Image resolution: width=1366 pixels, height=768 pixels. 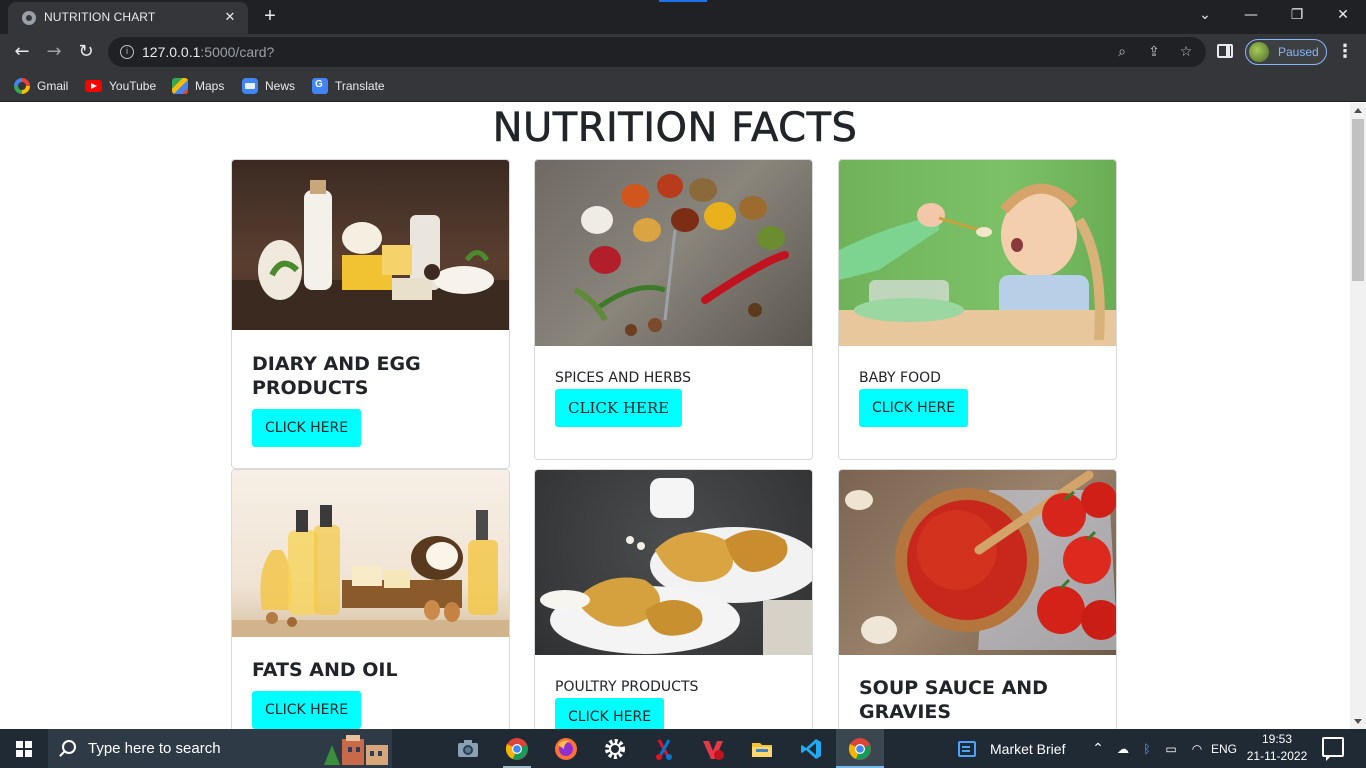 I want to click on taskbar-file-explorer-app, so click(x=762, y=748).